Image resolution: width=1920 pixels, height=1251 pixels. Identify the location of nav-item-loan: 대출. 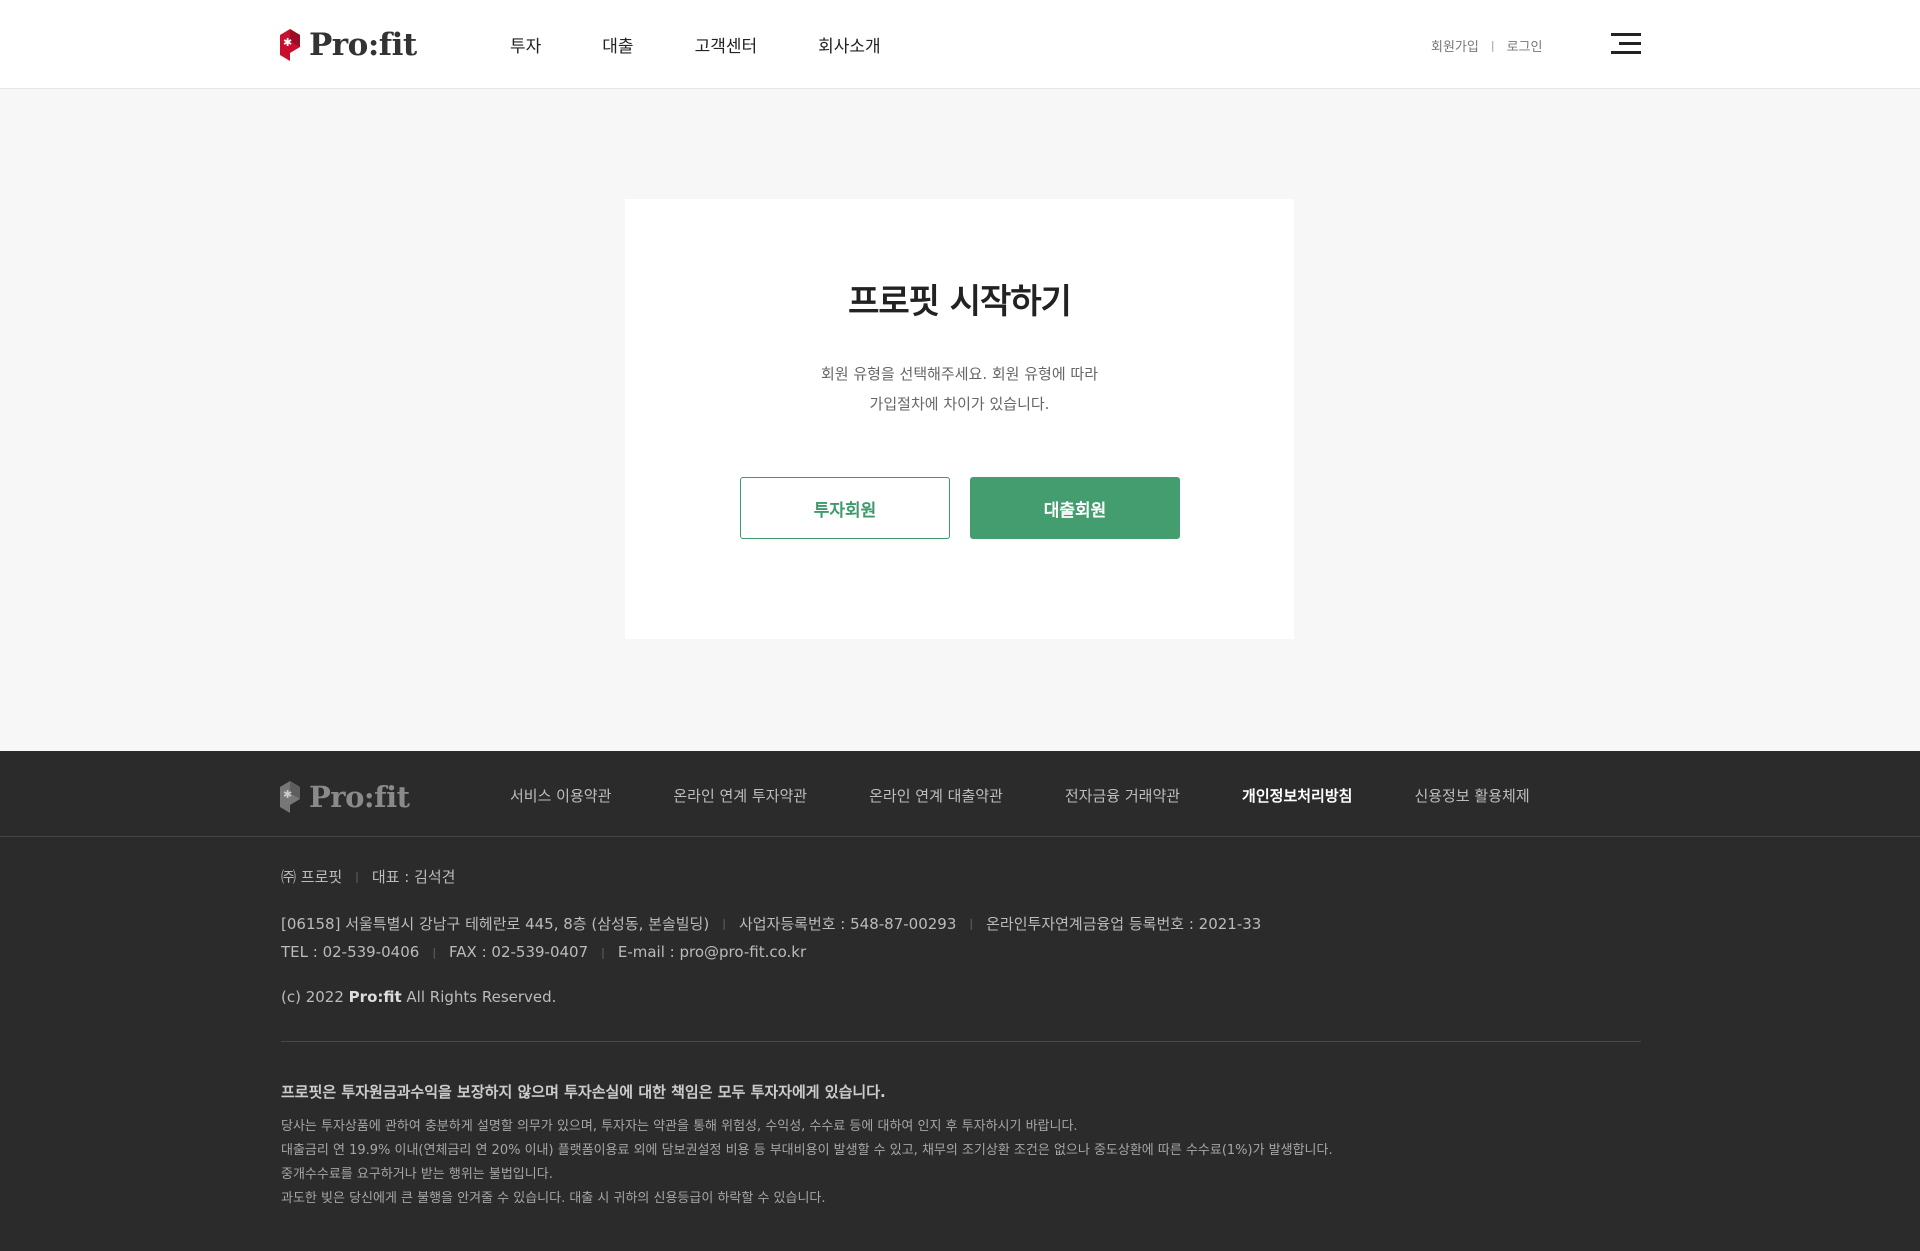
(617, 44).